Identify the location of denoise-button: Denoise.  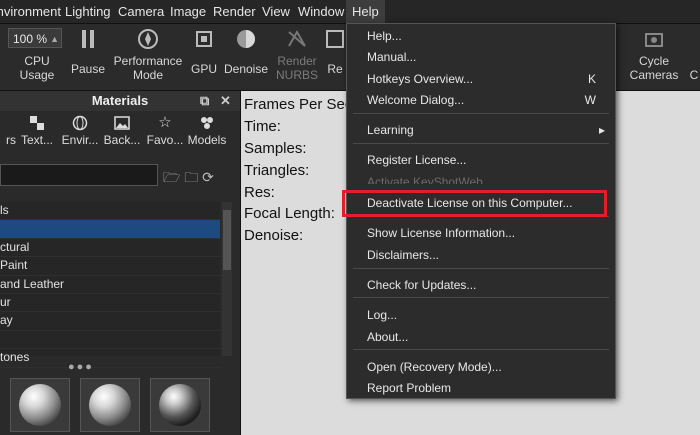
(246, 57).